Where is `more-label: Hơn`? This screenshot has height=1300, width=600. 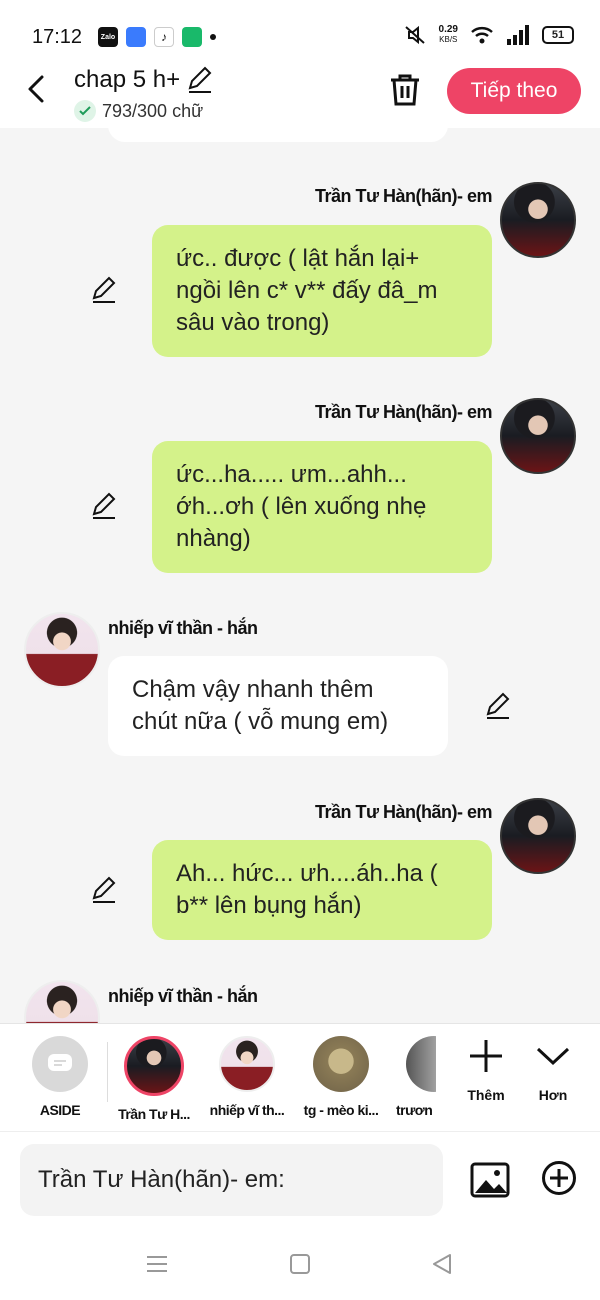 more-label: Hơn is located at coordinates (553, 1095).